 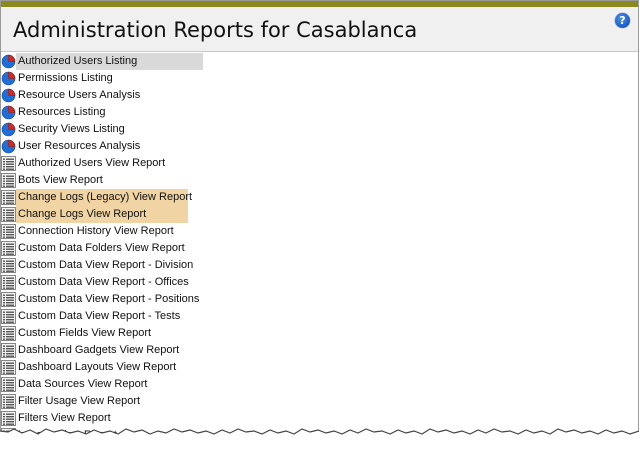 What do you see at coordinates (319, 61) in the screenshot?
I see `report-item: Authorized Users Listing` at bounding box center [319, 61].